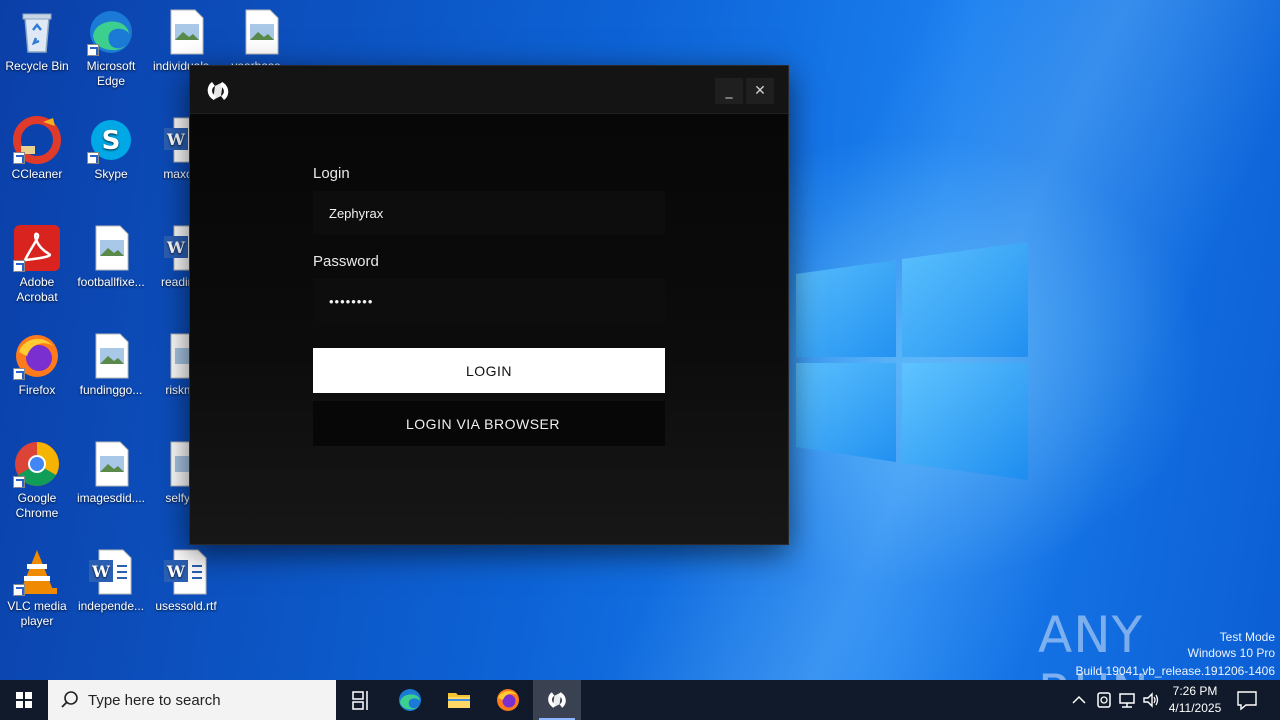 The width and height of the screenshot is (1280, 720). I want to click on login-button: LOGIN, so click(489, 370).